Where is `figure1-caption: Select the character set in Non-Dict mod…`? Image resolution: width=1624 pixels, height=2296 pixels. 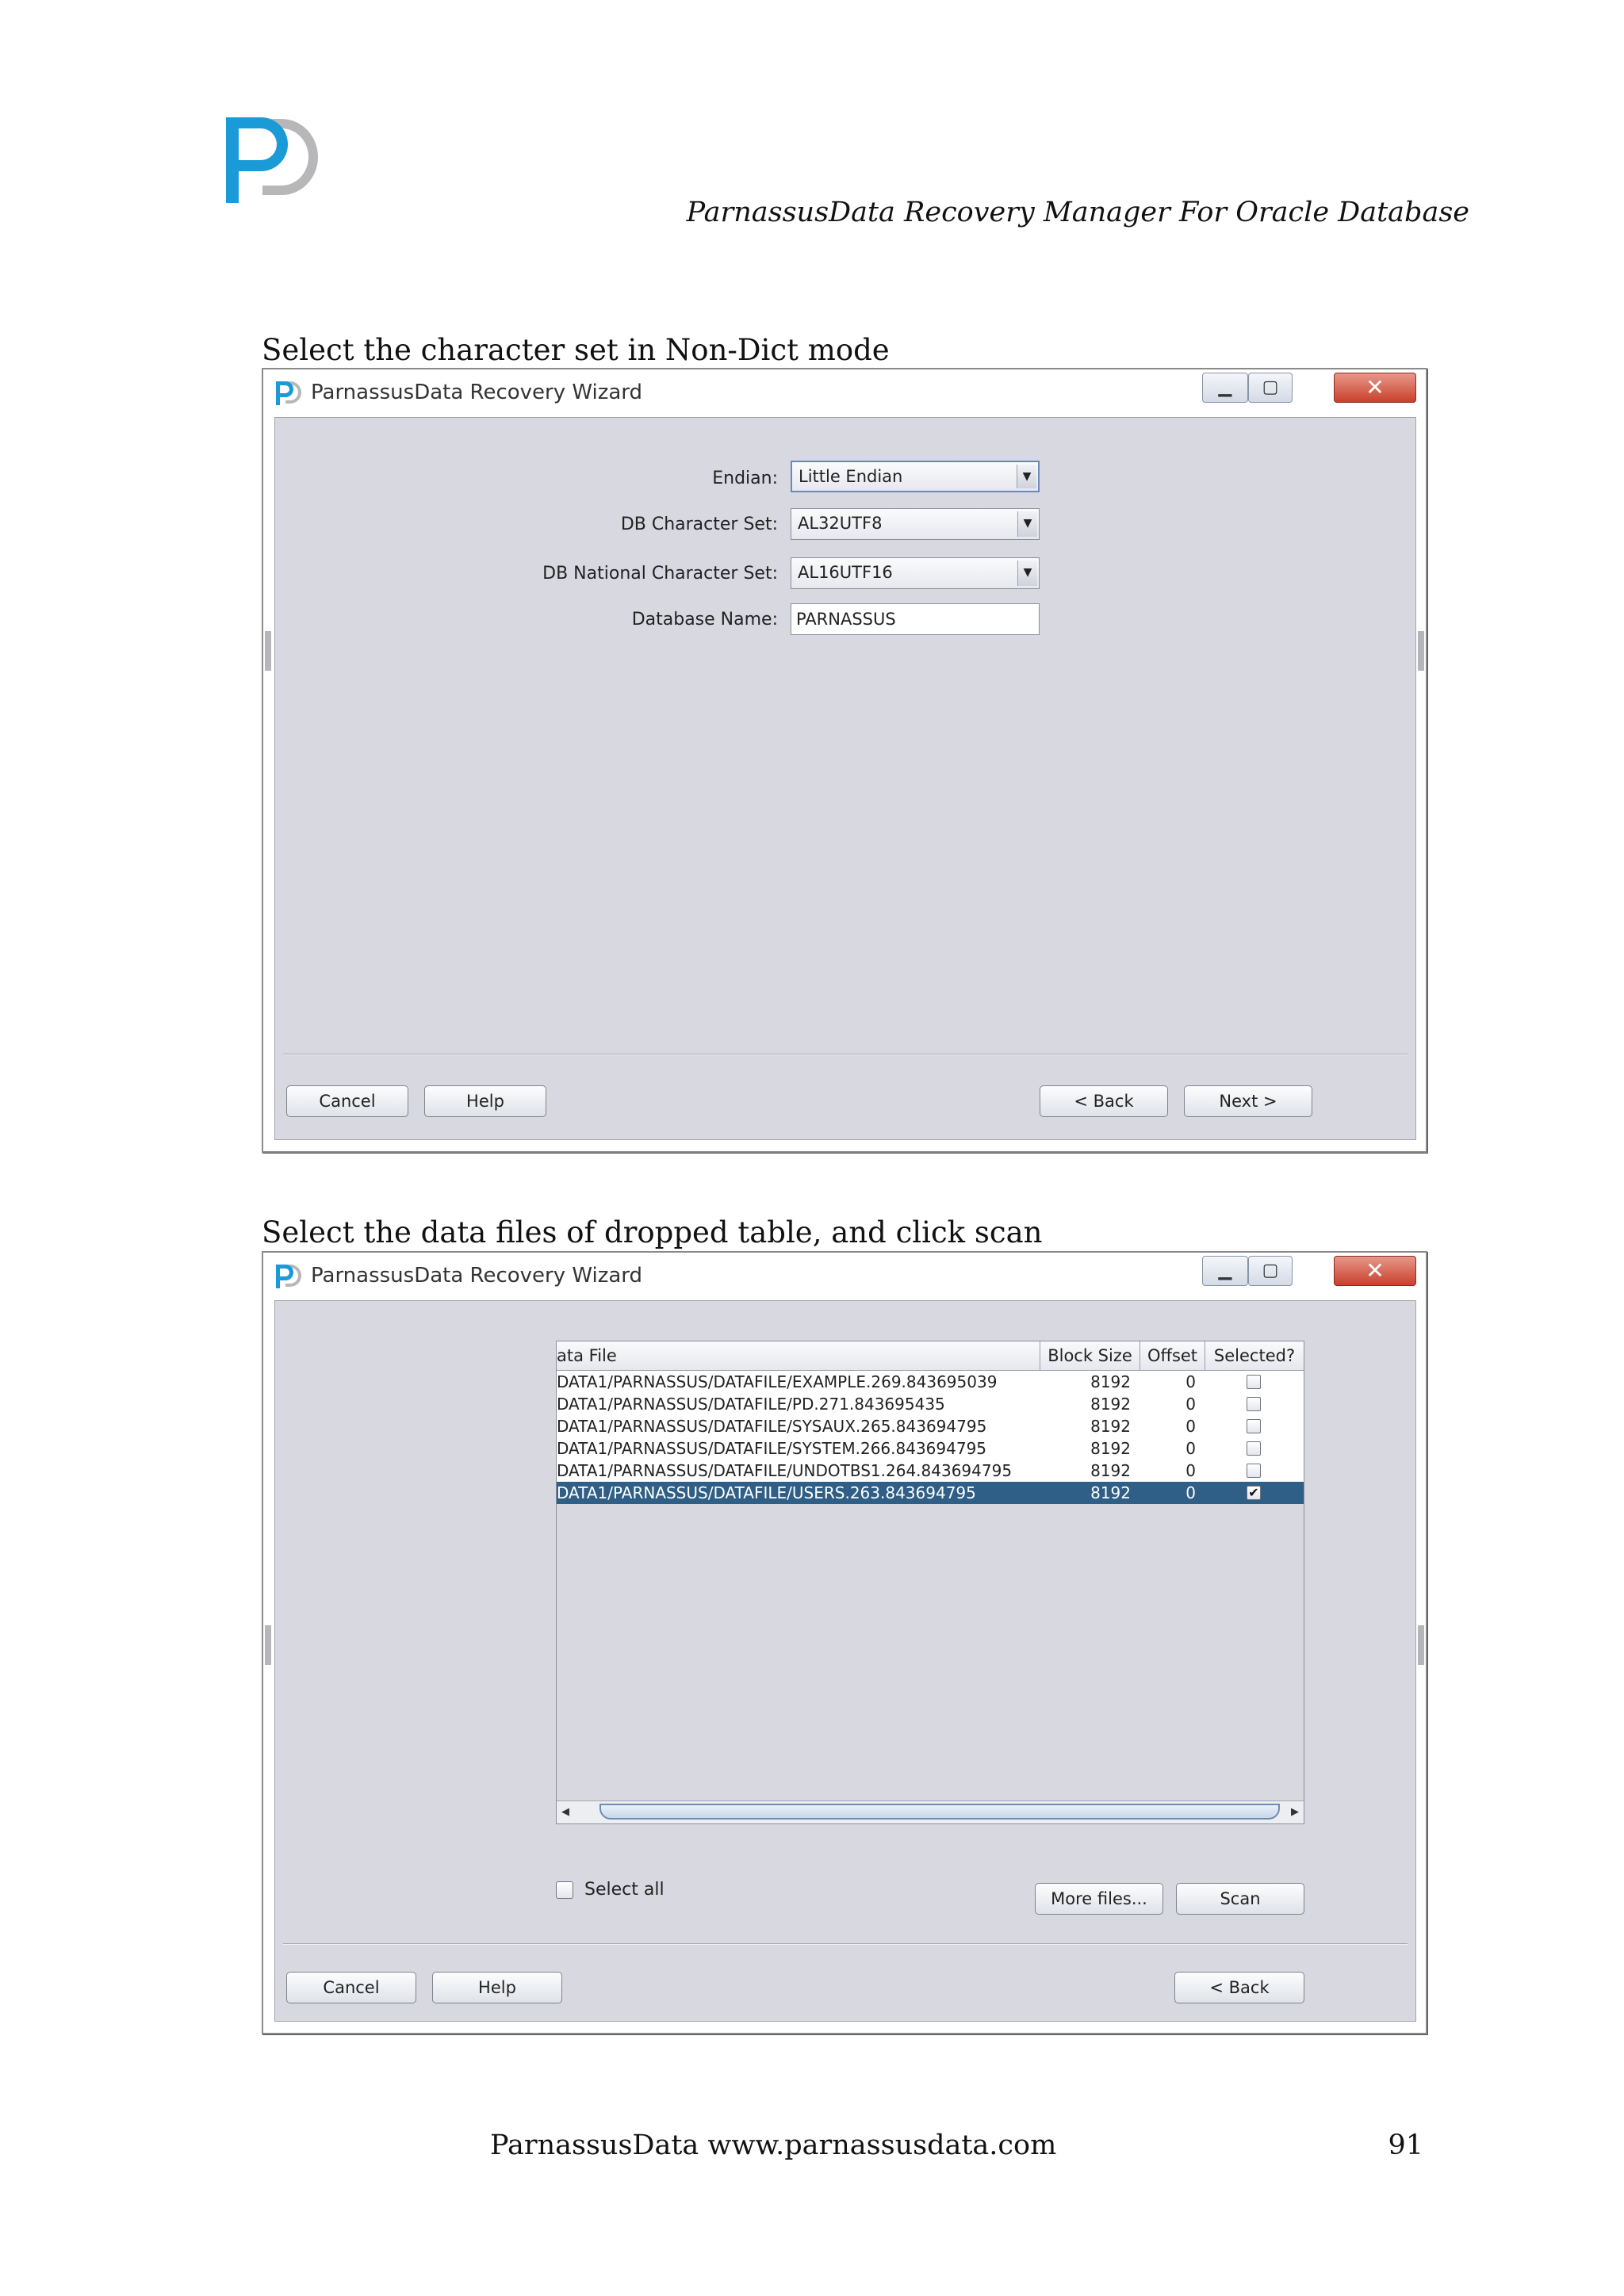
figure1-caption: Select the character set in Non-Dict mod… is located at coordinates (576, 350).